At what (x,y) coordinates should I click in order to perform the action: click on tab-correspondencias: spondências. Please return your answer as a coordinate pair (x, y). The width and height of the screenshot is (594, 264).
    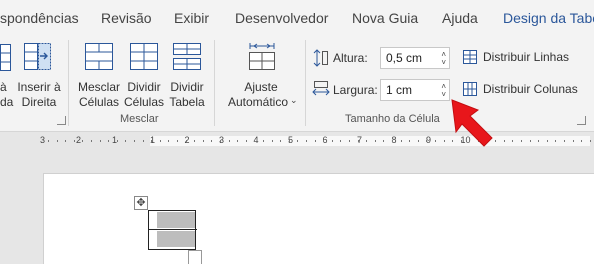
    Looking at the image, I should click on (39, 18).